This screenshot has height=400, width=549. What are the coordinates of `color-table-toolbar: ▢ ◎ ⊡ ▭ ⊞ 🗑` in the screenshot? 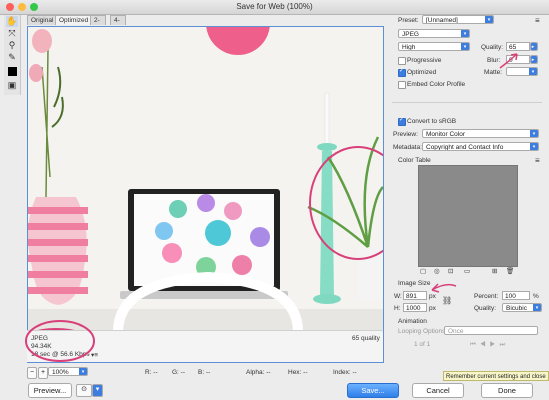 It's located at (467, 271).